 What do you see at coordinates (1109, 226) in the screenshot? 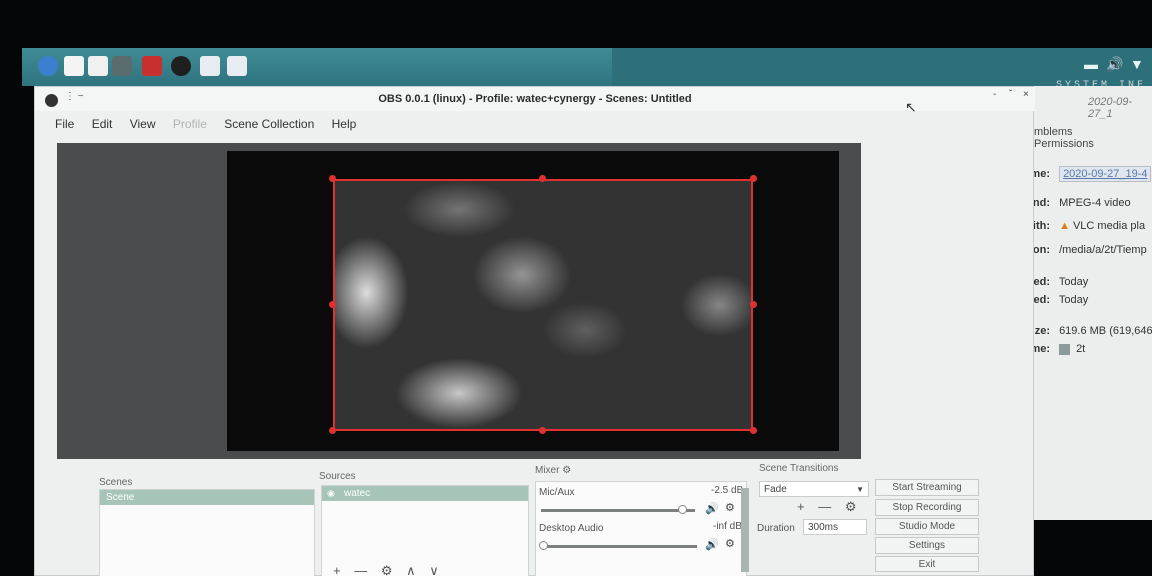
I see `open-with-value: VLC media pla` at bounding box center [1109, 226].